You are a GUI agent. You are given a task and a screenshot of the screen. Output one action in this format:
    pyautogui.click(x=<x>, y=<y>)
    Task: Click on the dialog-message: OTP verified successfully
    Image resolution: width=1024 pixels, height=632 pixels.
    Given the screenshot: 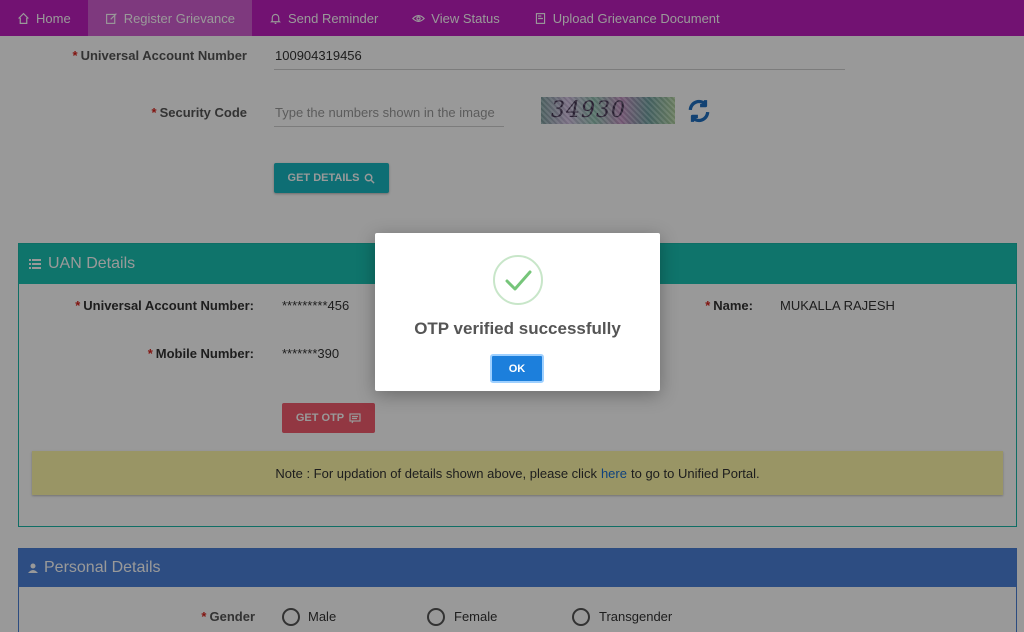 What is the action you would take?
    pyautogui.click(x=517, y=328)
    